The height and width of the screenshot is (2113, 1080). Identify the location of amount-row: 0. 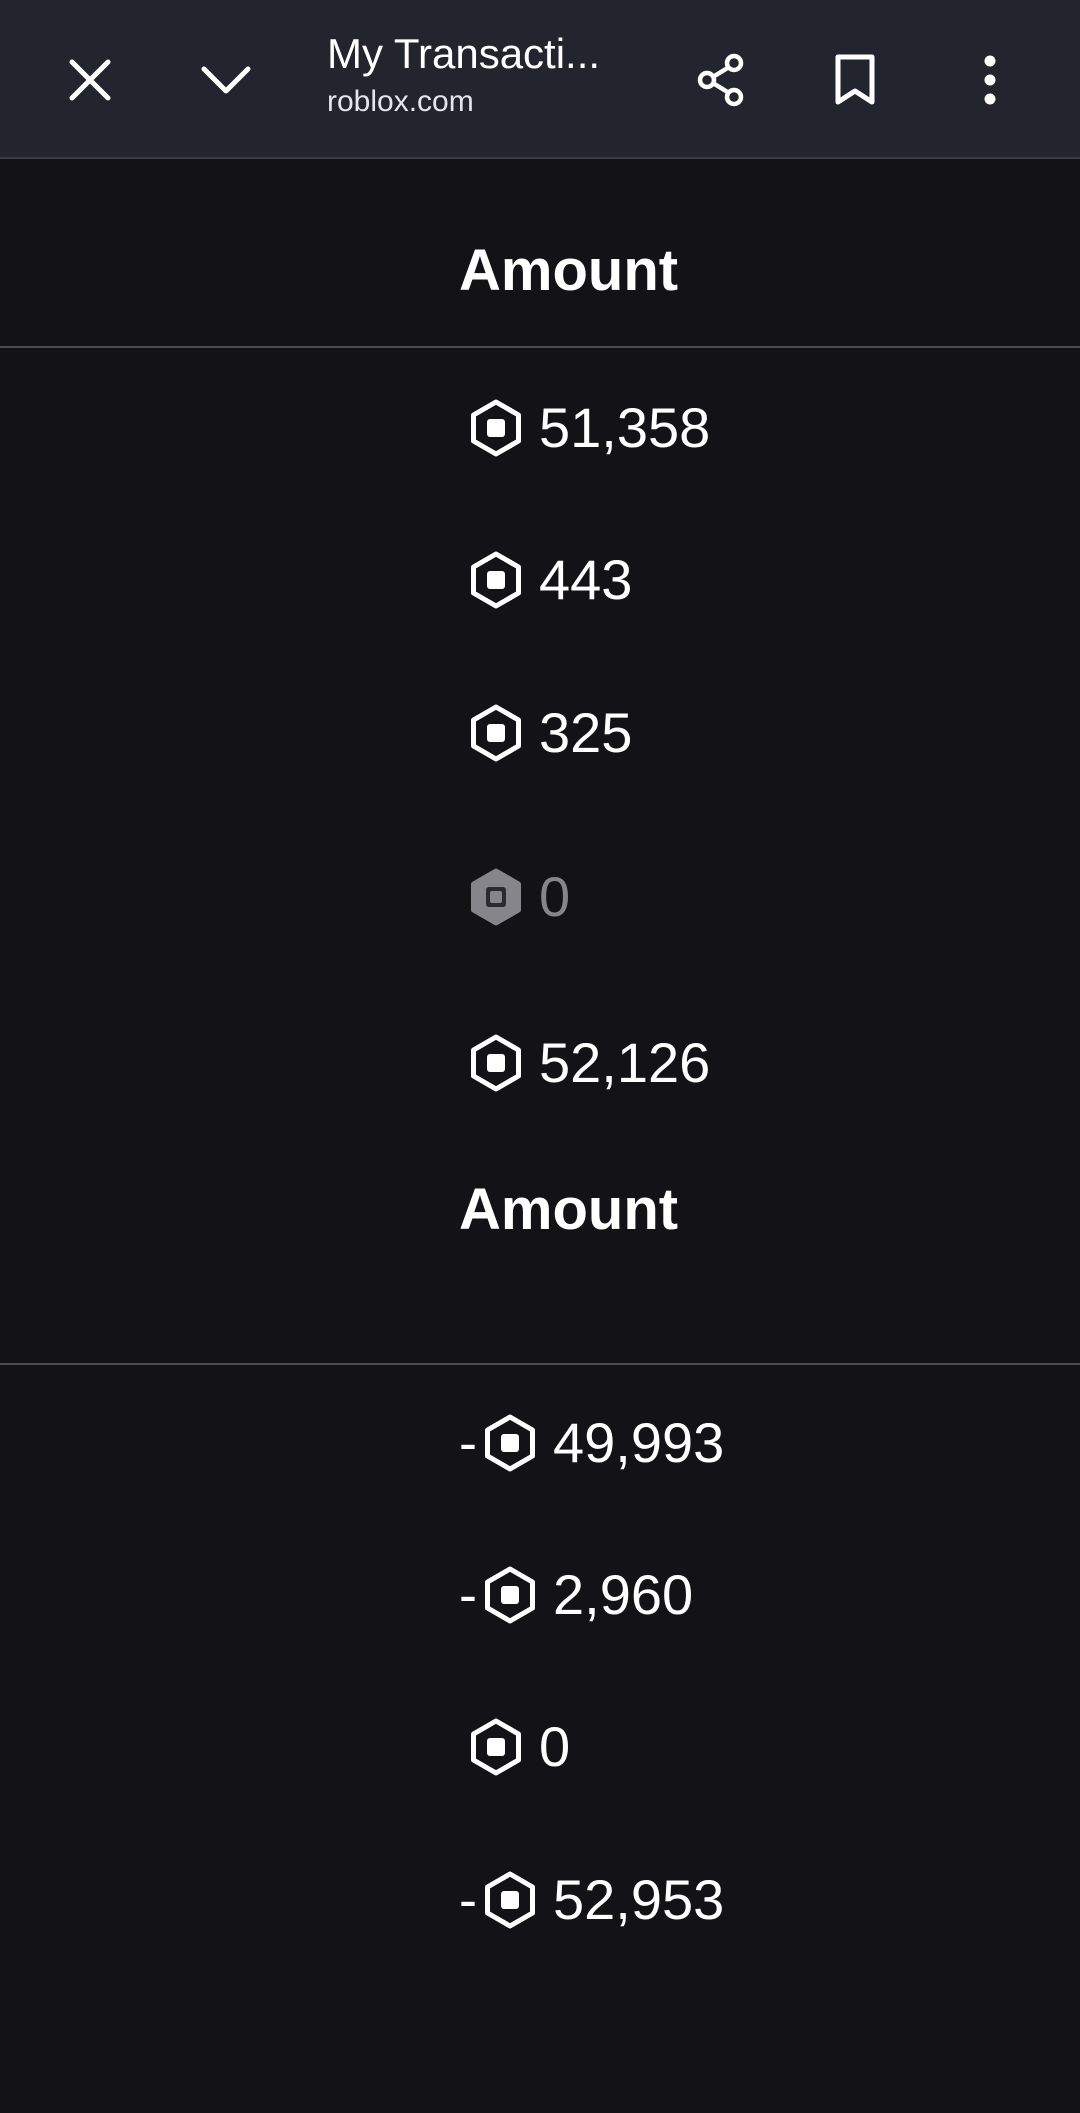
(514, 1747).